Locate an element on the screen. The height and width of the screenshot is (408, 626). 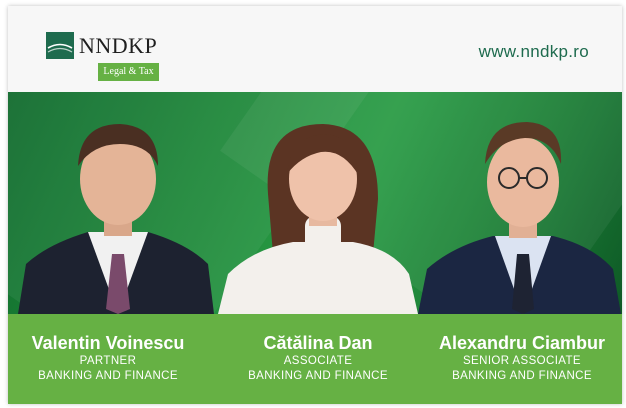
person-role: ASSOCIATE is located at coordinates (318, 361).